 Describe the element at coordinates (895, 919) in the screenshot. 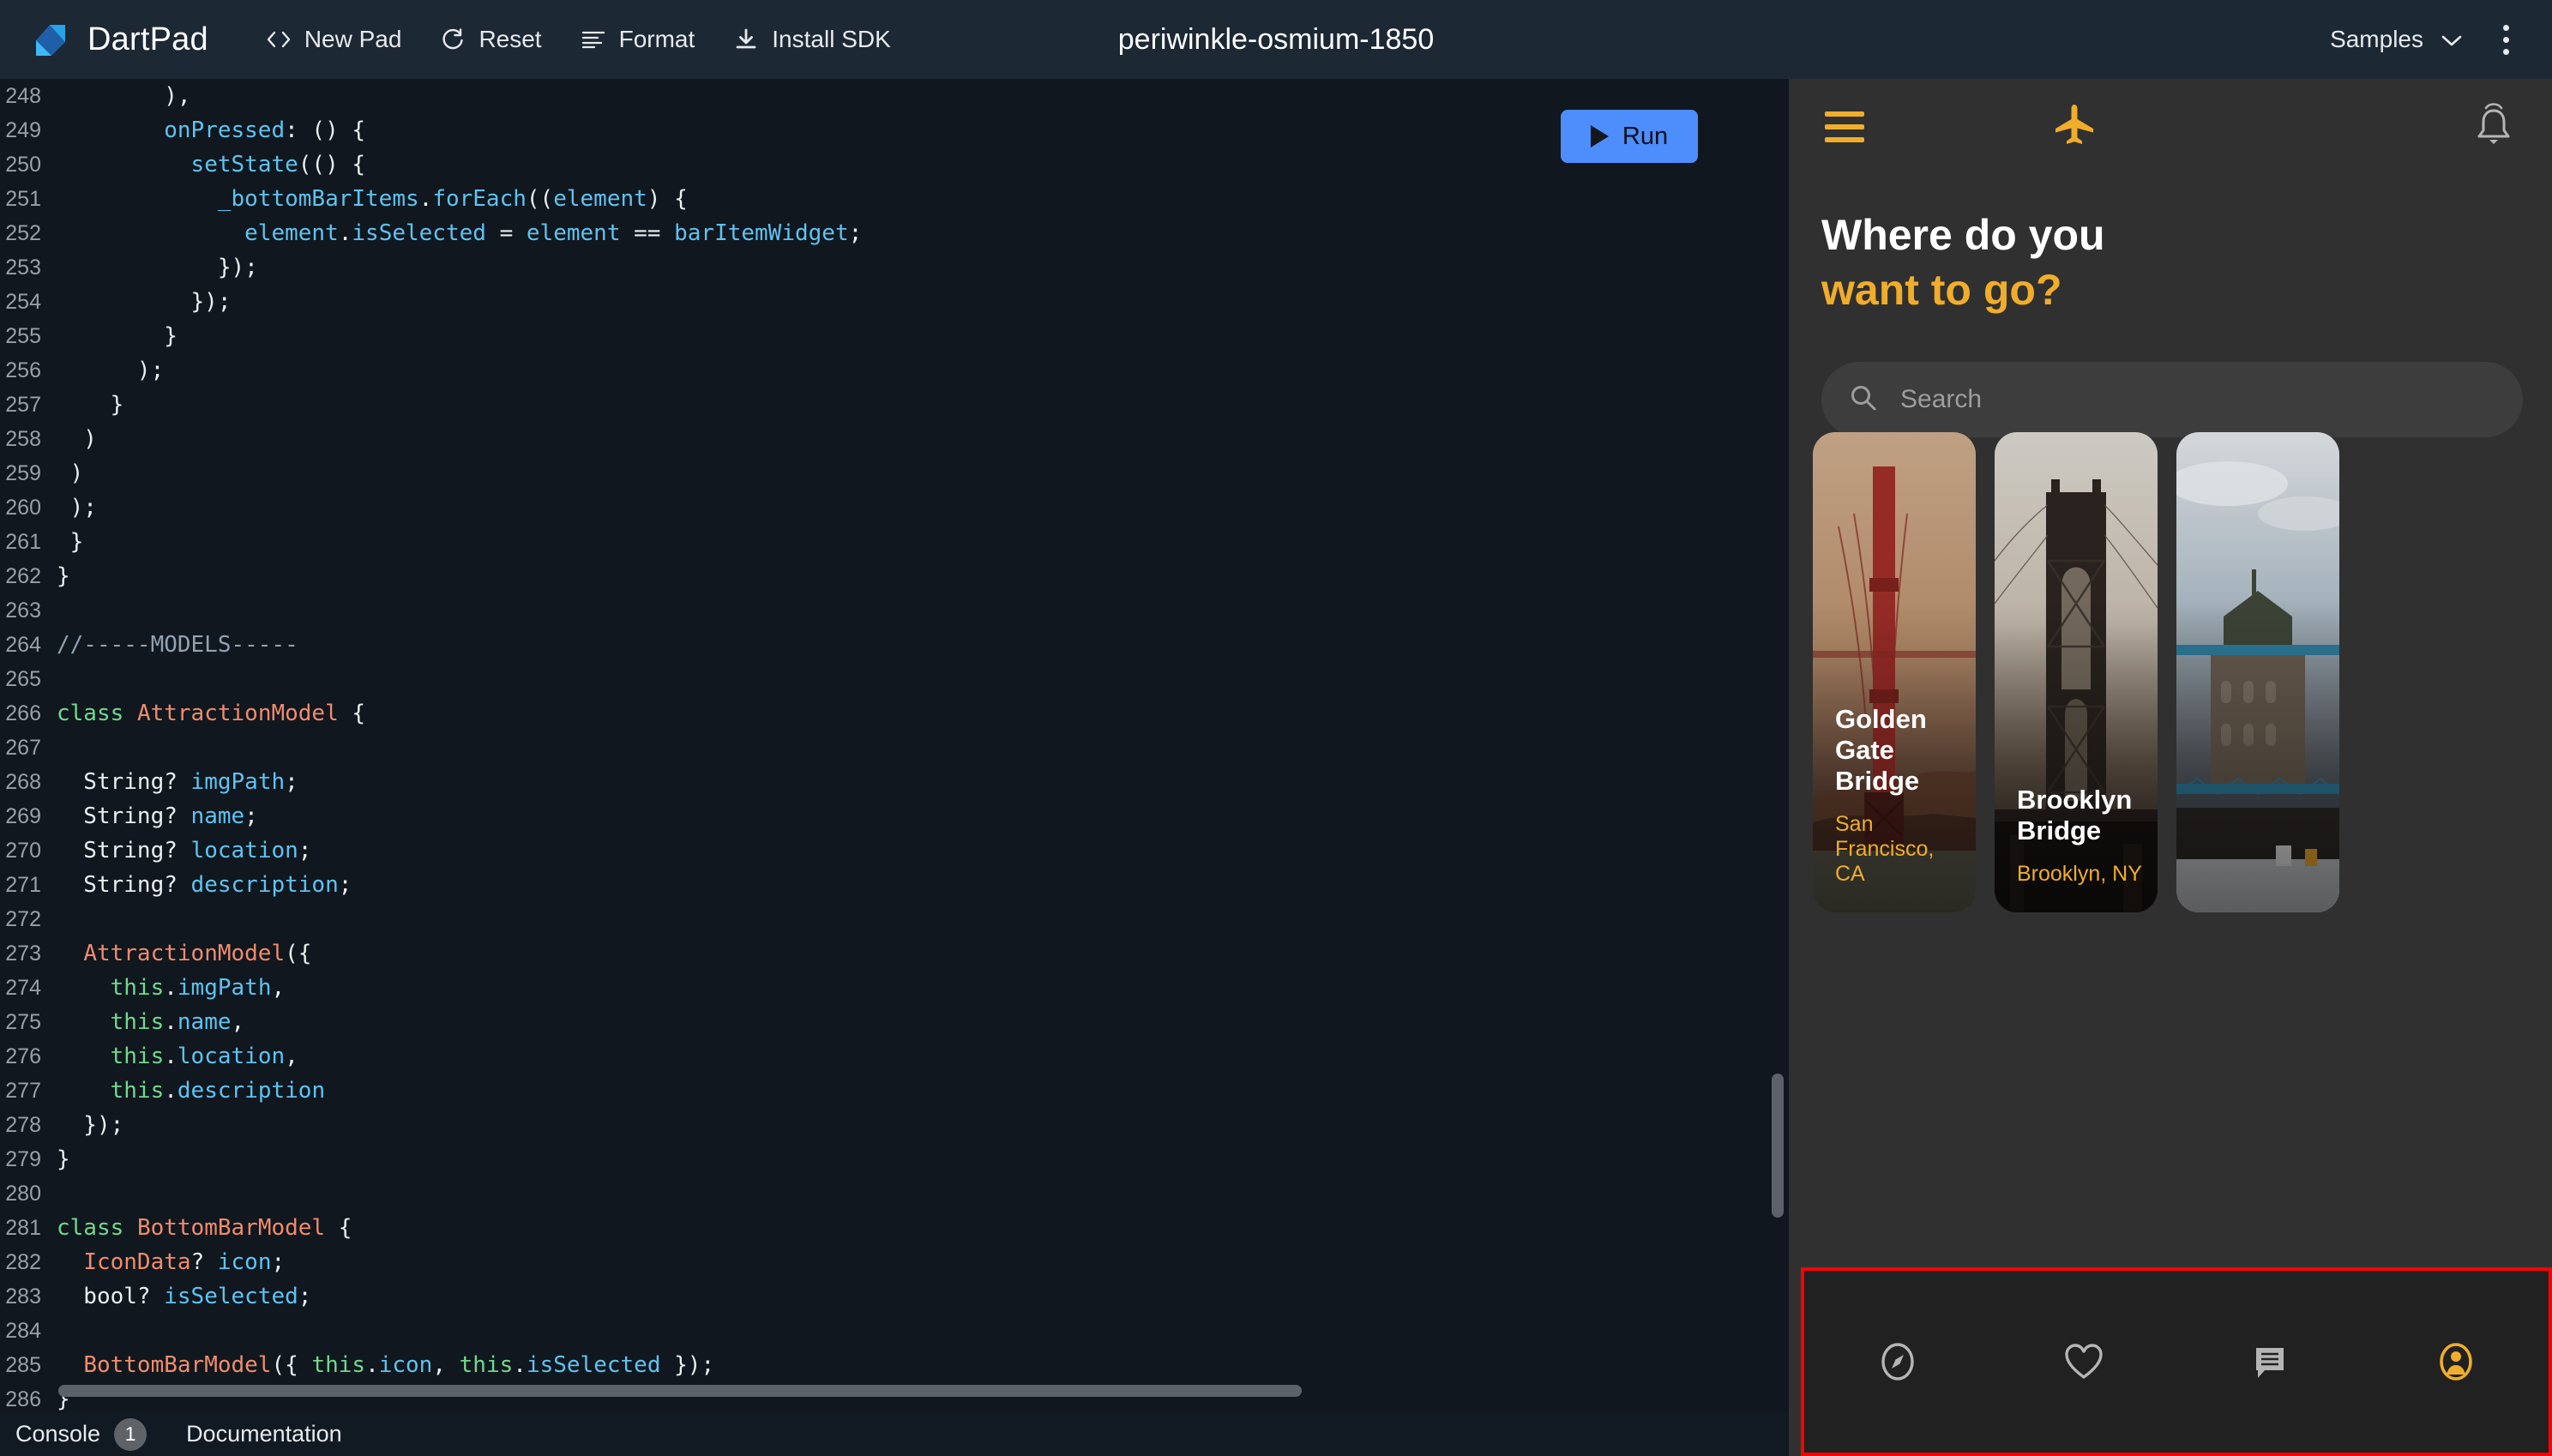

I see `code-line: 272` at that location.